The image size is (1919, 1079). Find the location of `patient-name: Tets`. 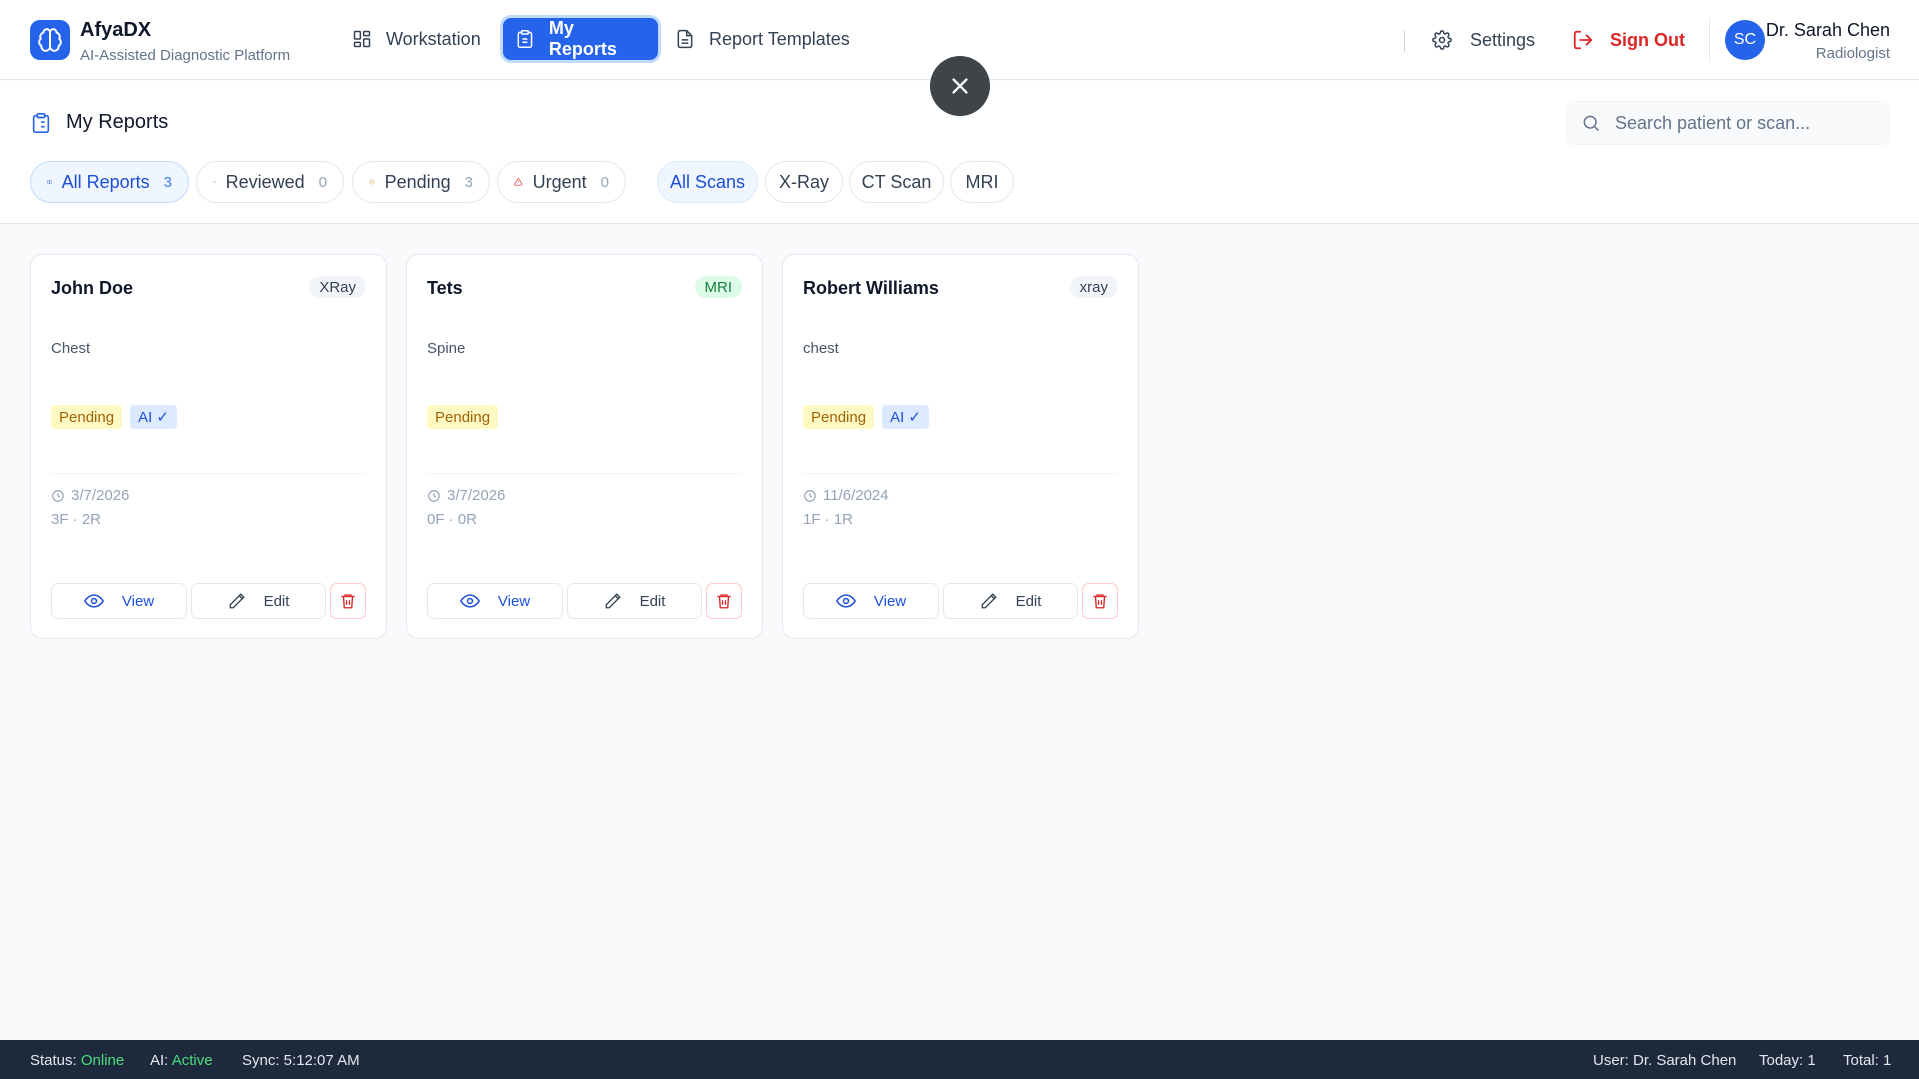

patient-name: Tets is located at coordinates (445, 288).